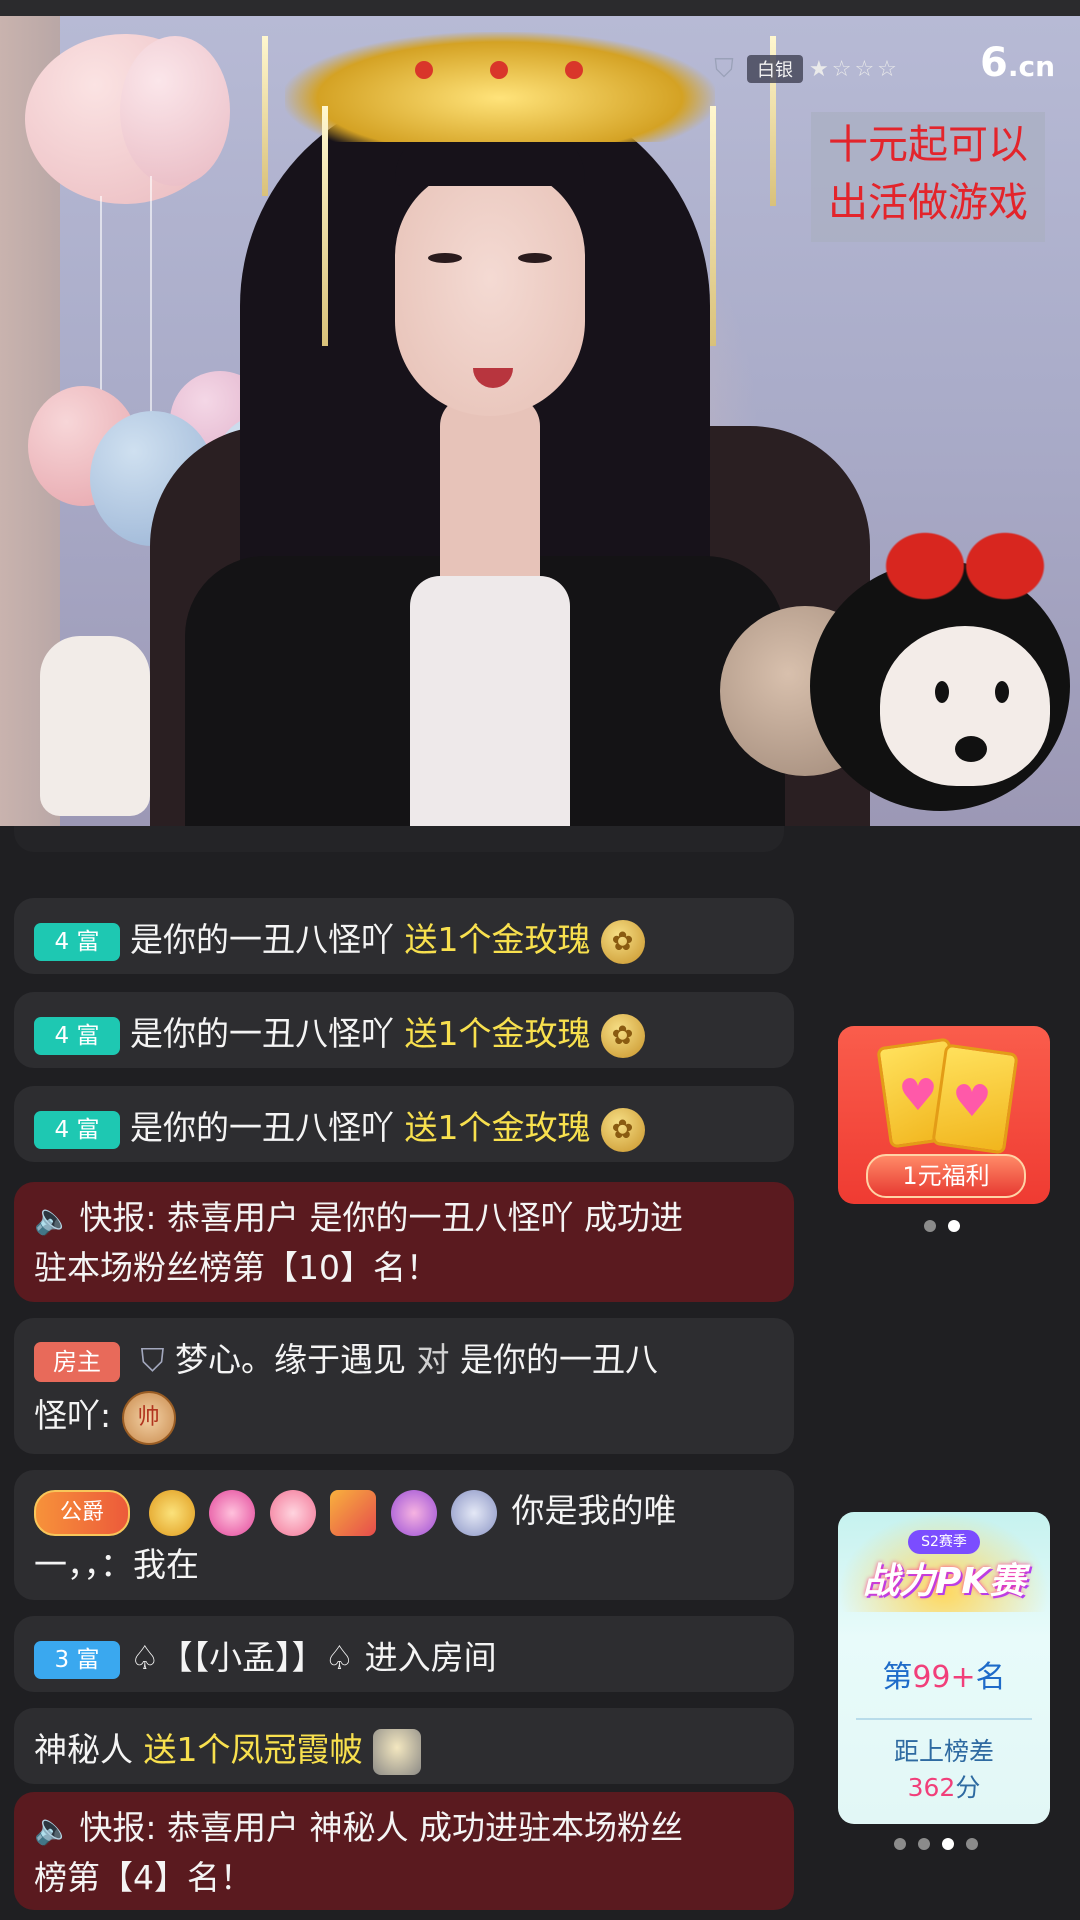  What do you see at coordinates (928, 203) in the screenshot?
I see `promo-line: 出活做游戏` at bounding box center [928, 203].